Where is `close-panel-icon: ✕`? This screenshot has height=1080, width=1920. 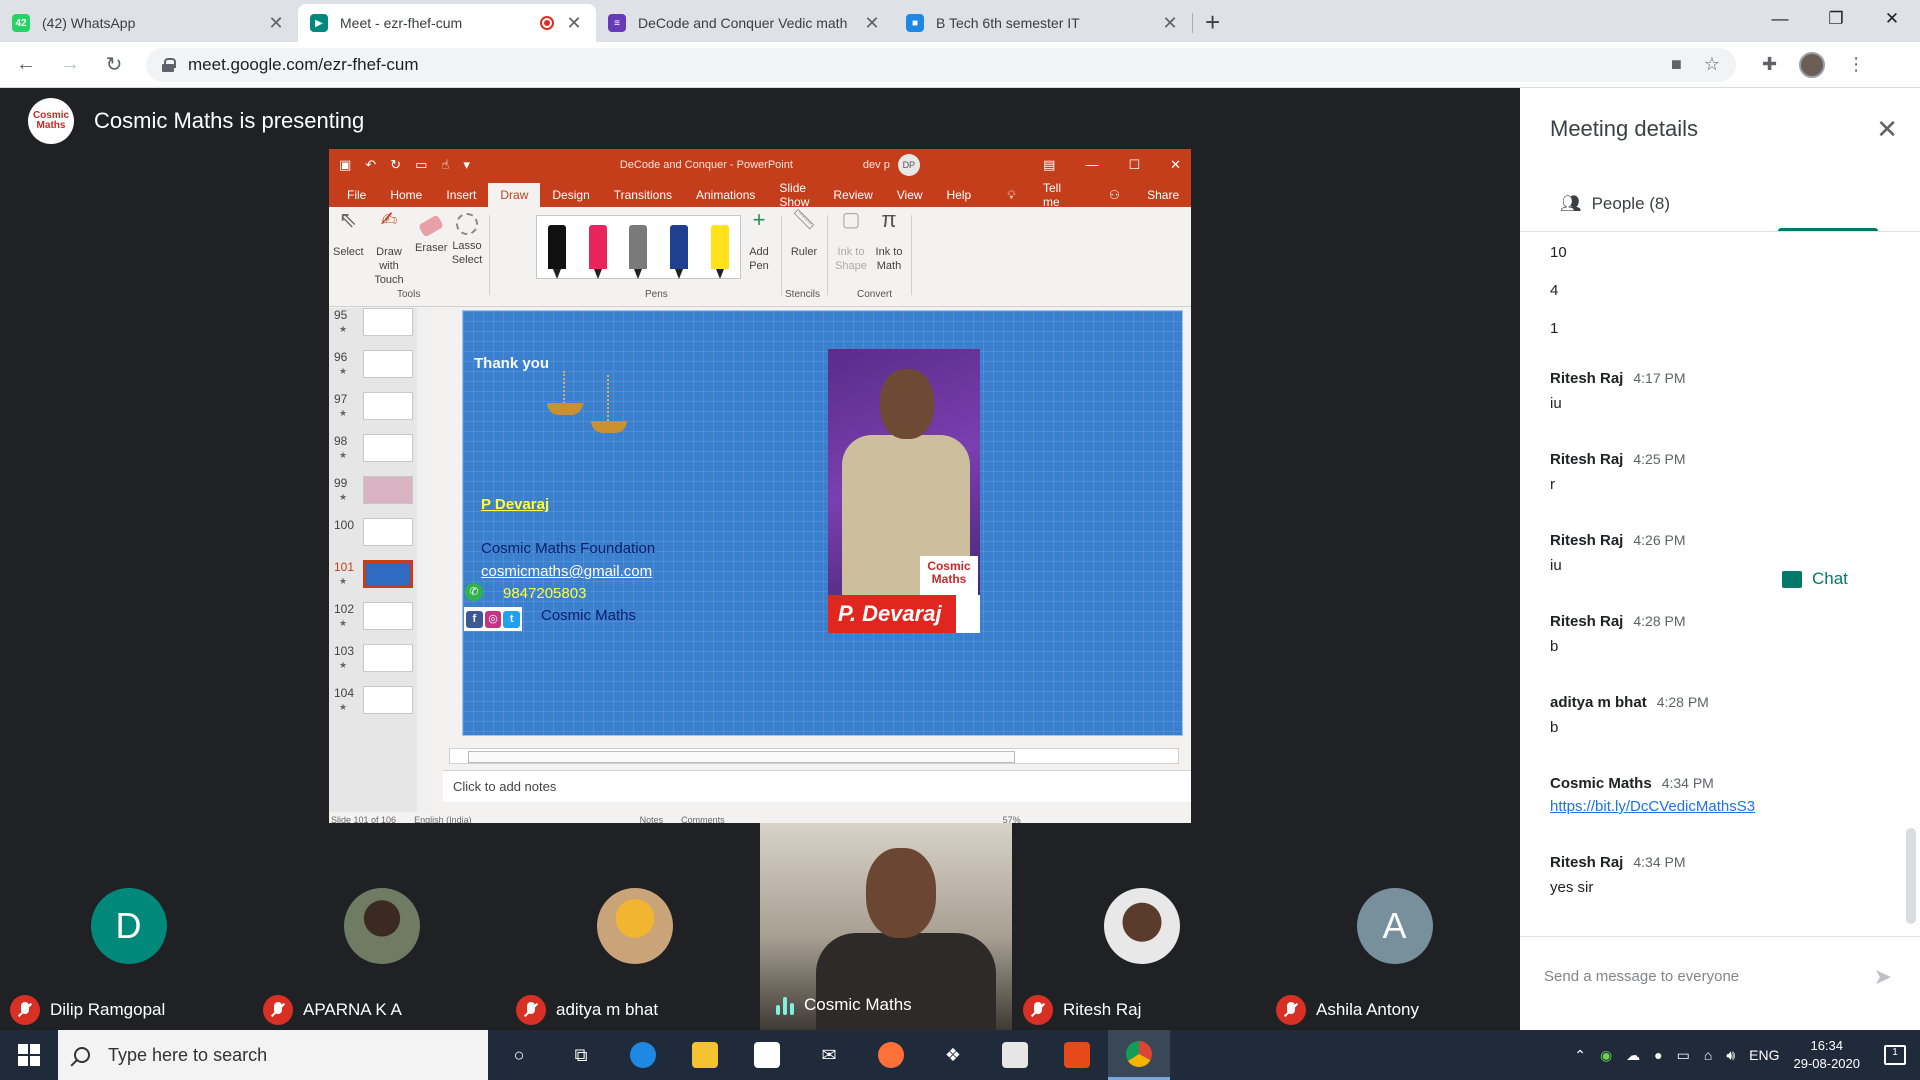
close-panel-icon: ✕ is located at coordinates (1887, 129).